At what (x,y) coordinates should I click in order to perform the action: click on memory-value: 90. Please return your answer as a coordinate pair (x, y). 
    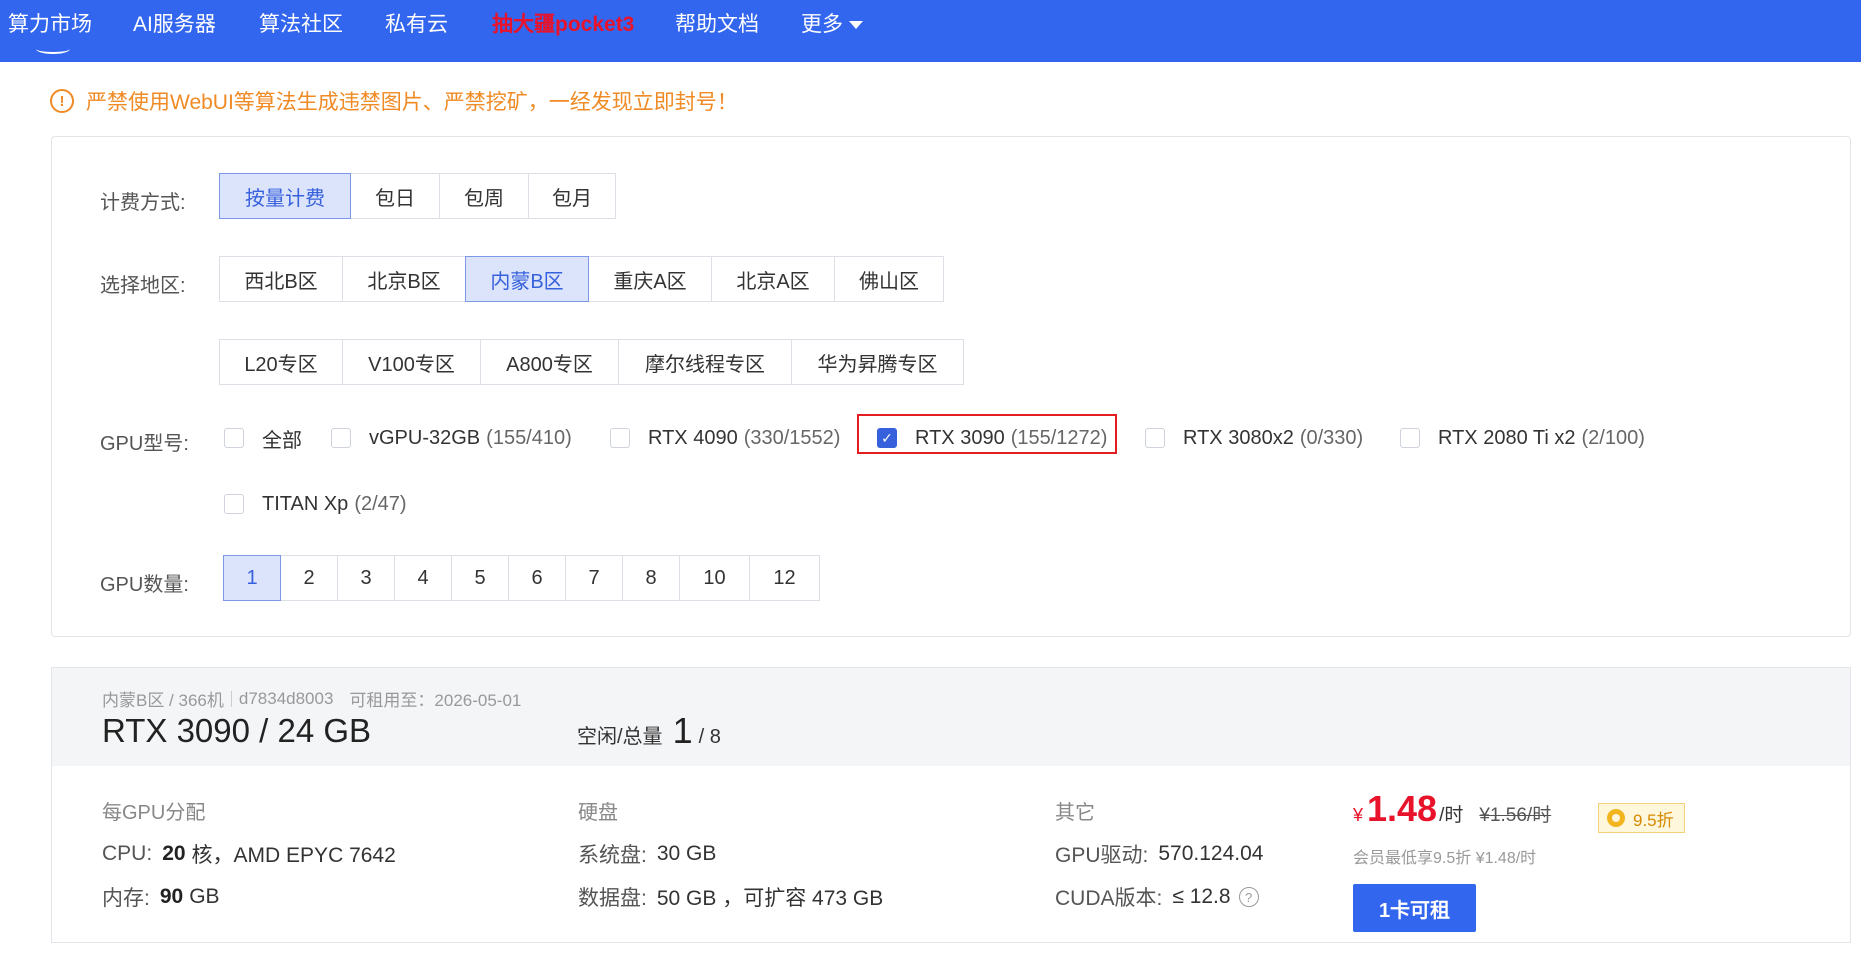
    Looking at the image, I should click on (171, 896).